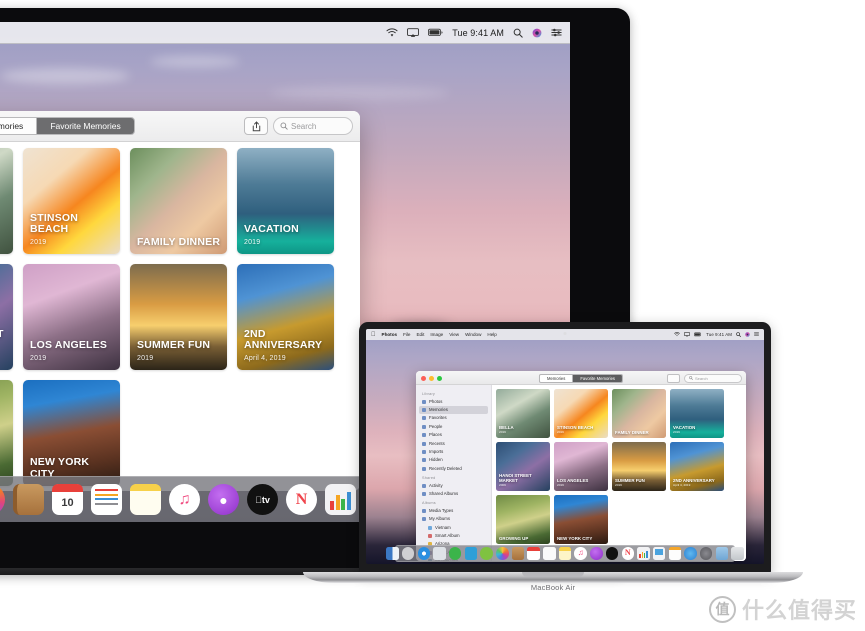 The height and width of the screenshot is (631, 865). I want to click on sidebar-item-activity: Activity, so click(453, 485).